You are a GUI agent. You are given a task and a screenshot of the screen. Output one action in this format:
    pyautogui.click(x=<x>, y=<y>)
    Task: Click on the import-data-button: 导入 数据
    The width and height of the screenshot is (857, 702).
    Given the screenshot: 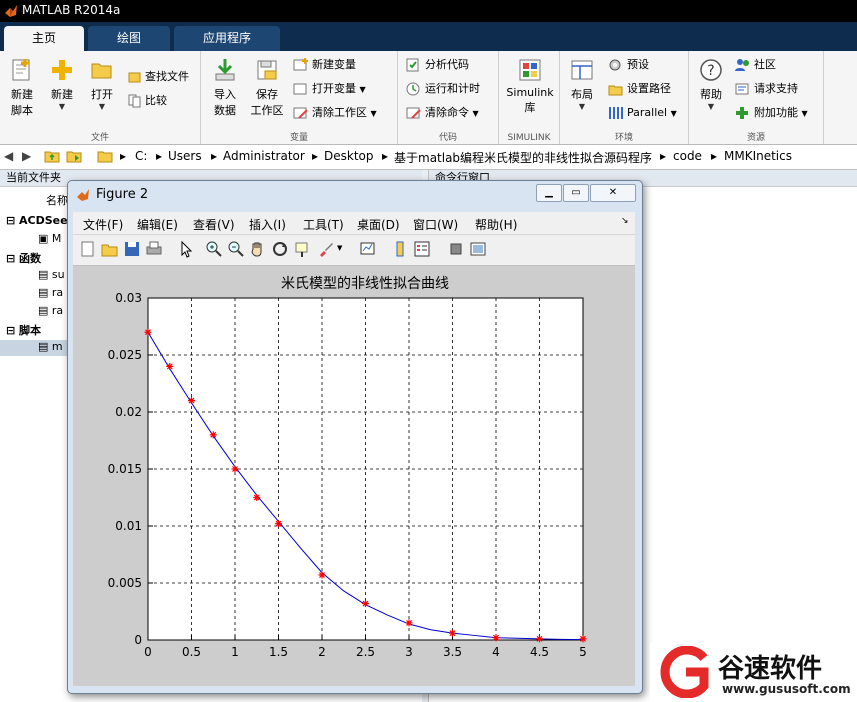 What is the action you would take?
    pyautogui.click(x=225, y=87)
    